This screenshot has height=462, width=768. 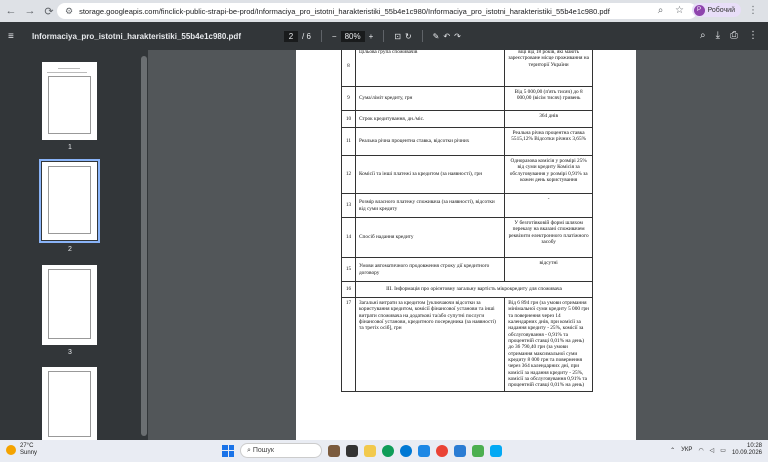 What do you see at coordinates (716, 450) in the screenshot?
I see `system-tray: ⌃ УКР ◠ ◁ ▭ 10:28 10.09.2026` at bounding box center [716, 450].